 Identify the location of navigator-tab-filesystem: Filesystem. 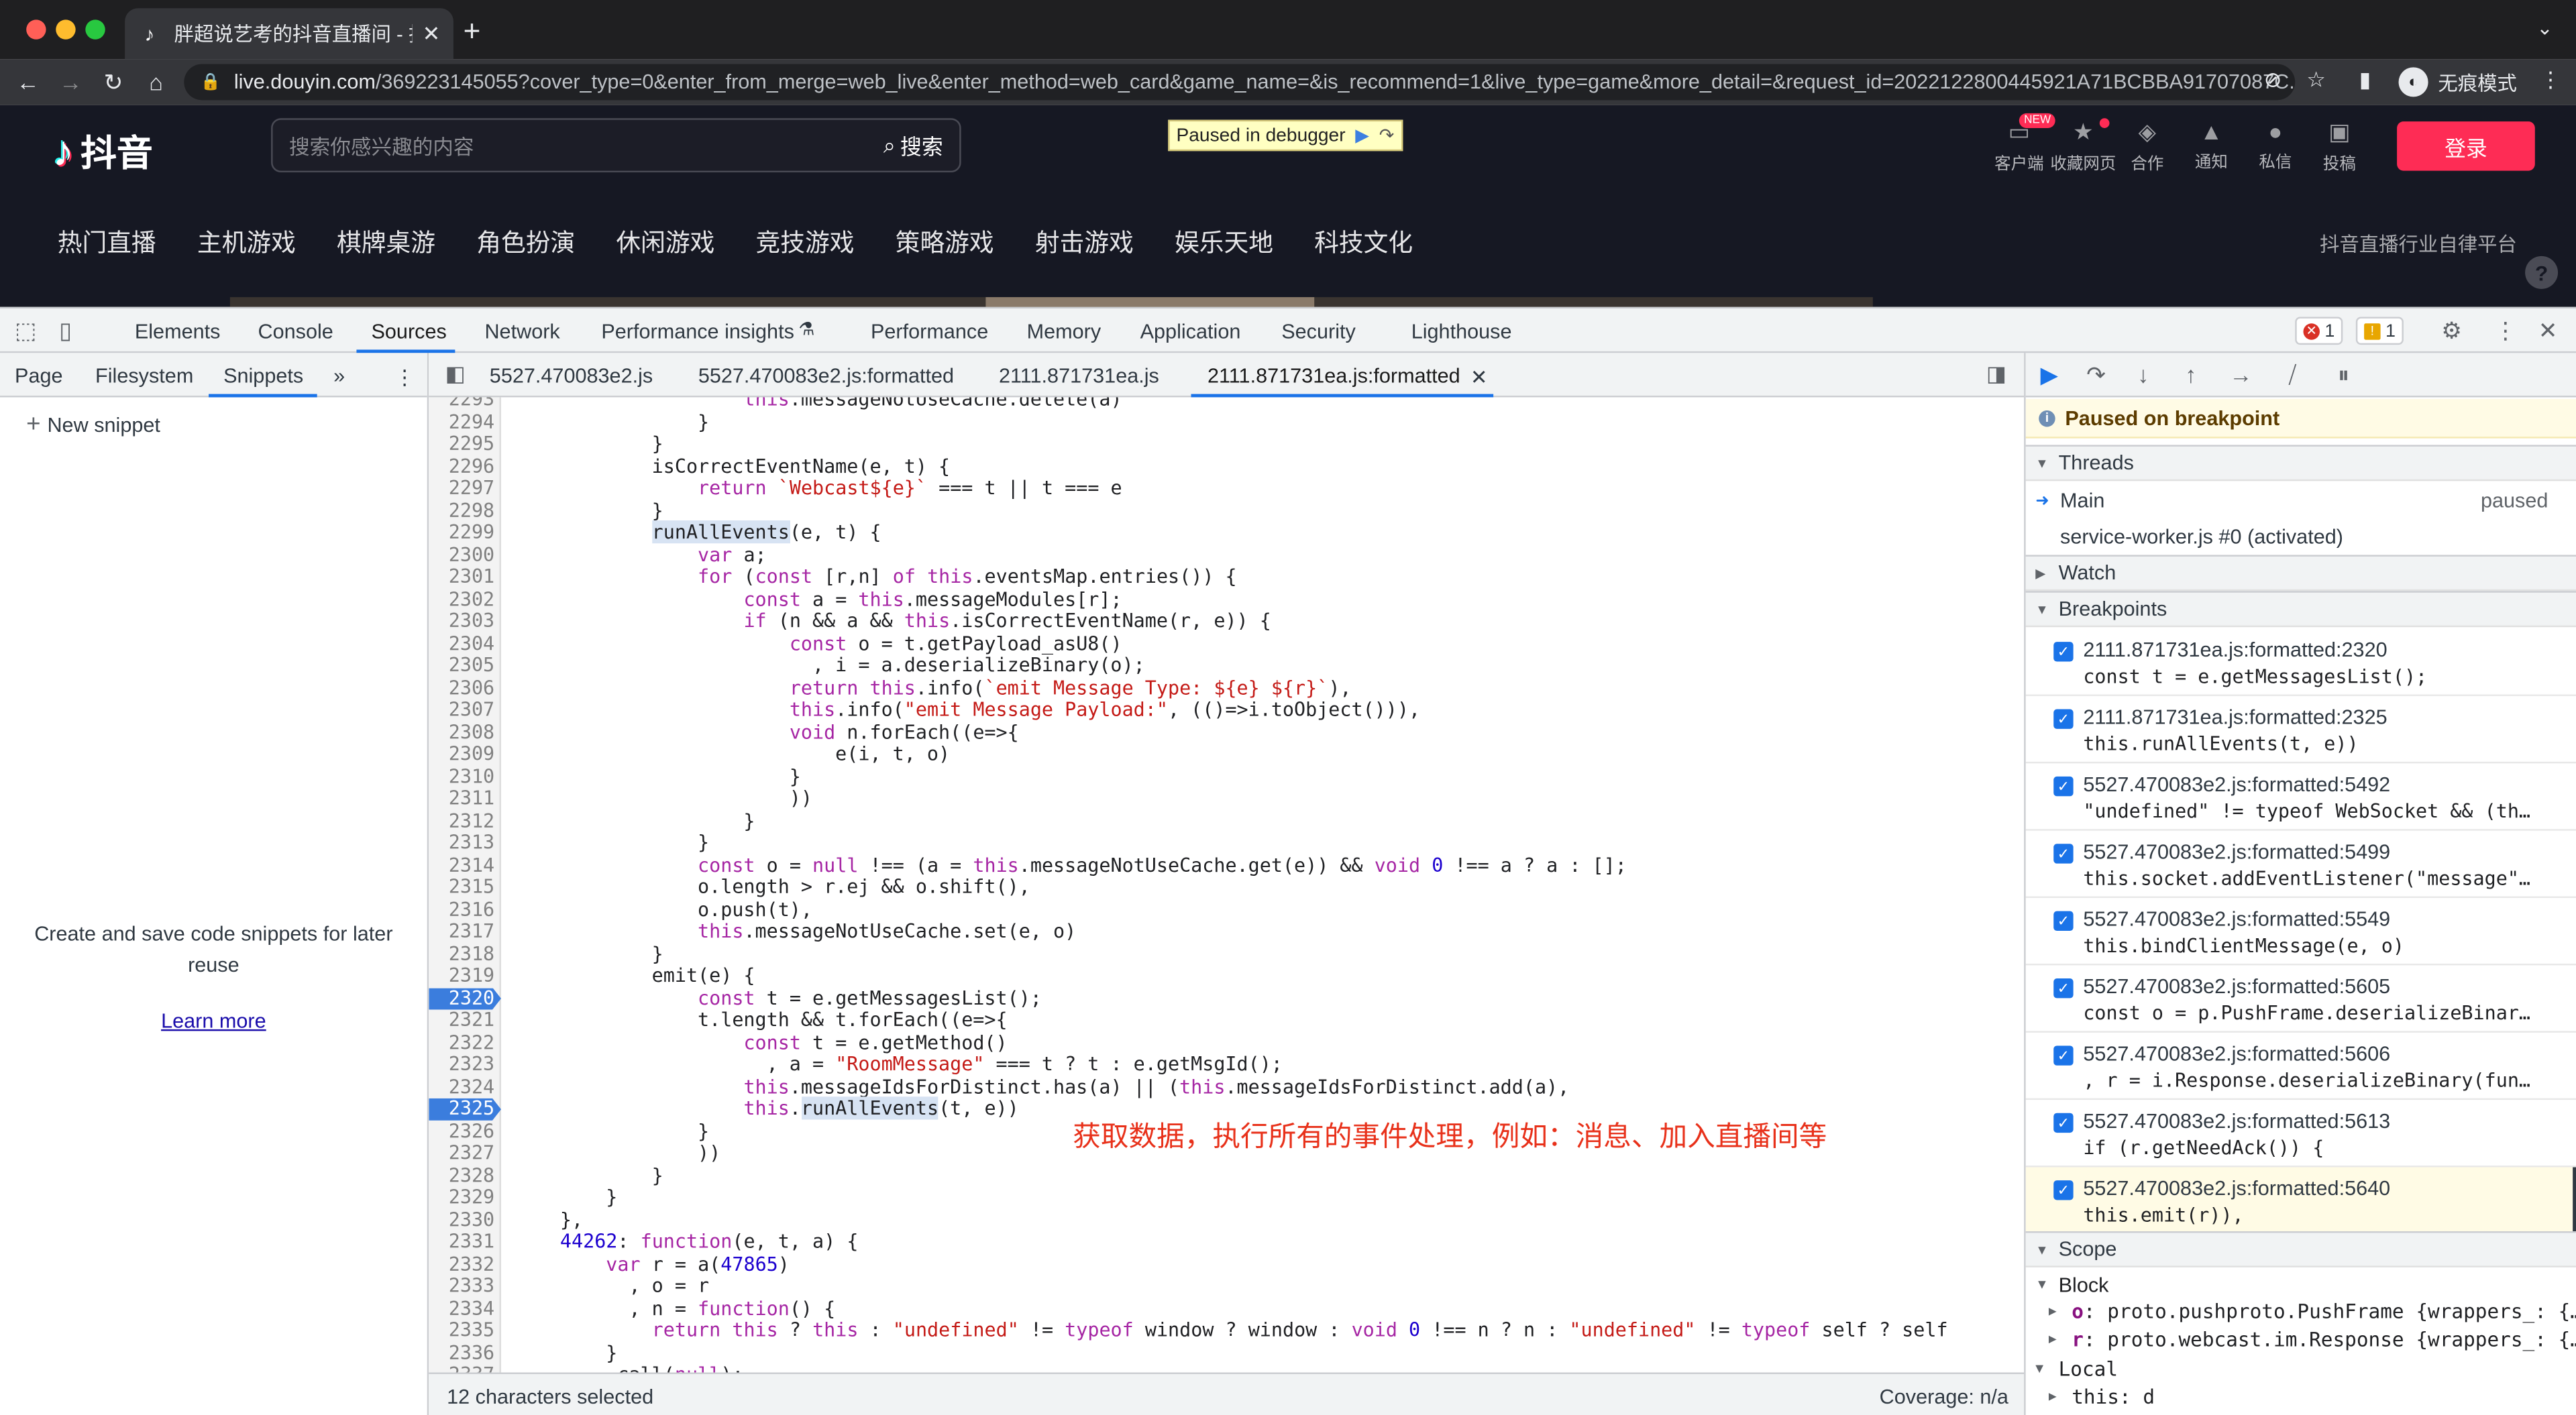
(144, 375).